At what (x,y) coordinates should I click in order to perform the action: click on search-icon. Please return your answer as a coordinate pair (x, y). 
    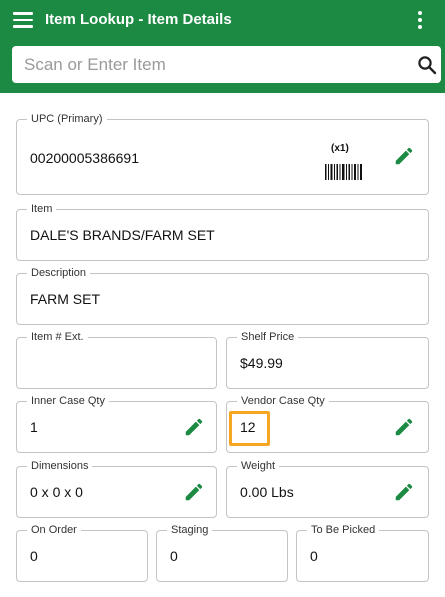
    Looking at the image, I should click on (427, 65).